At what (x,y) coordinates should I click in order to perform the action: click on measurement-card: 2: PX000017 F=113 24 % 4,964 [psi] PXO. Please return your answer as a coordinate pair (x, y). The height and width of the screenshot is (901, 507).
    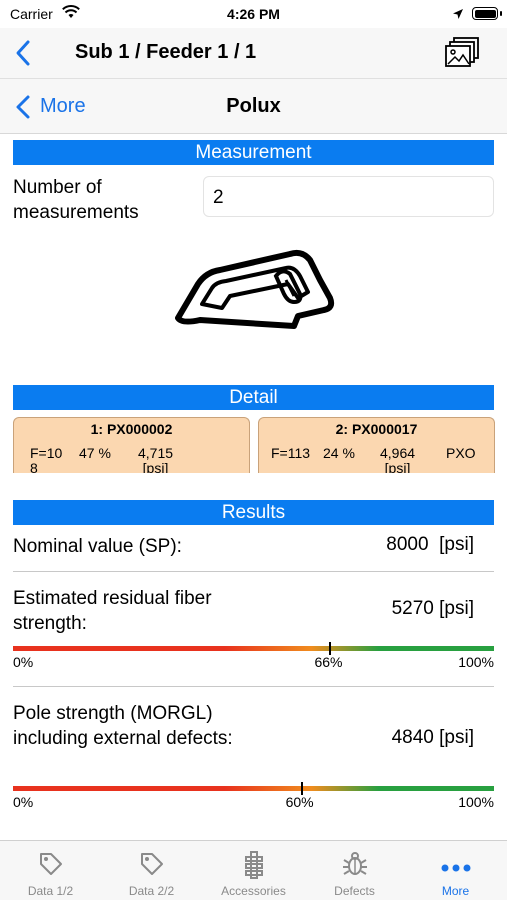
    Looking at the image, I should click on (376, 445).